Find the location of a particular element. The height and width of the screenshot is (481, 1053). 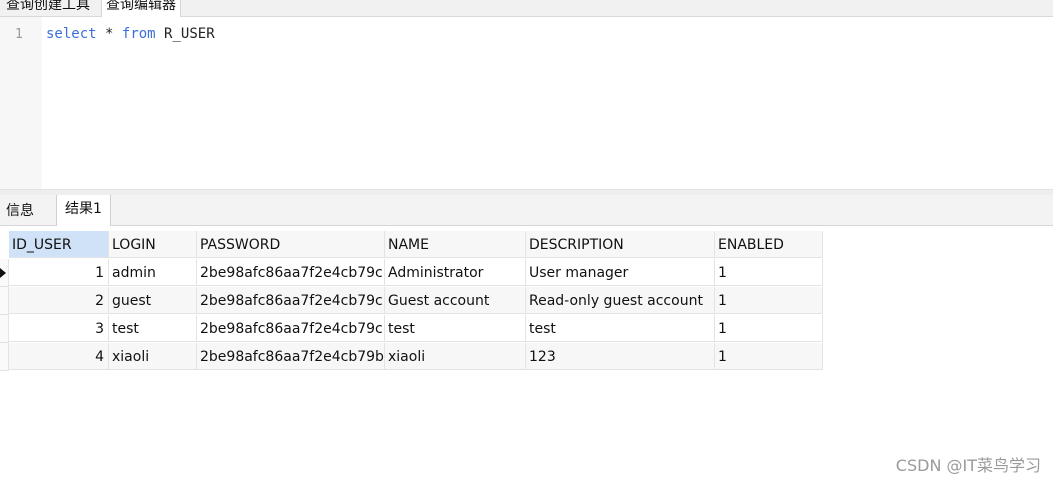

tab-result-1: 结果1 is located at coordinates (83, 210).